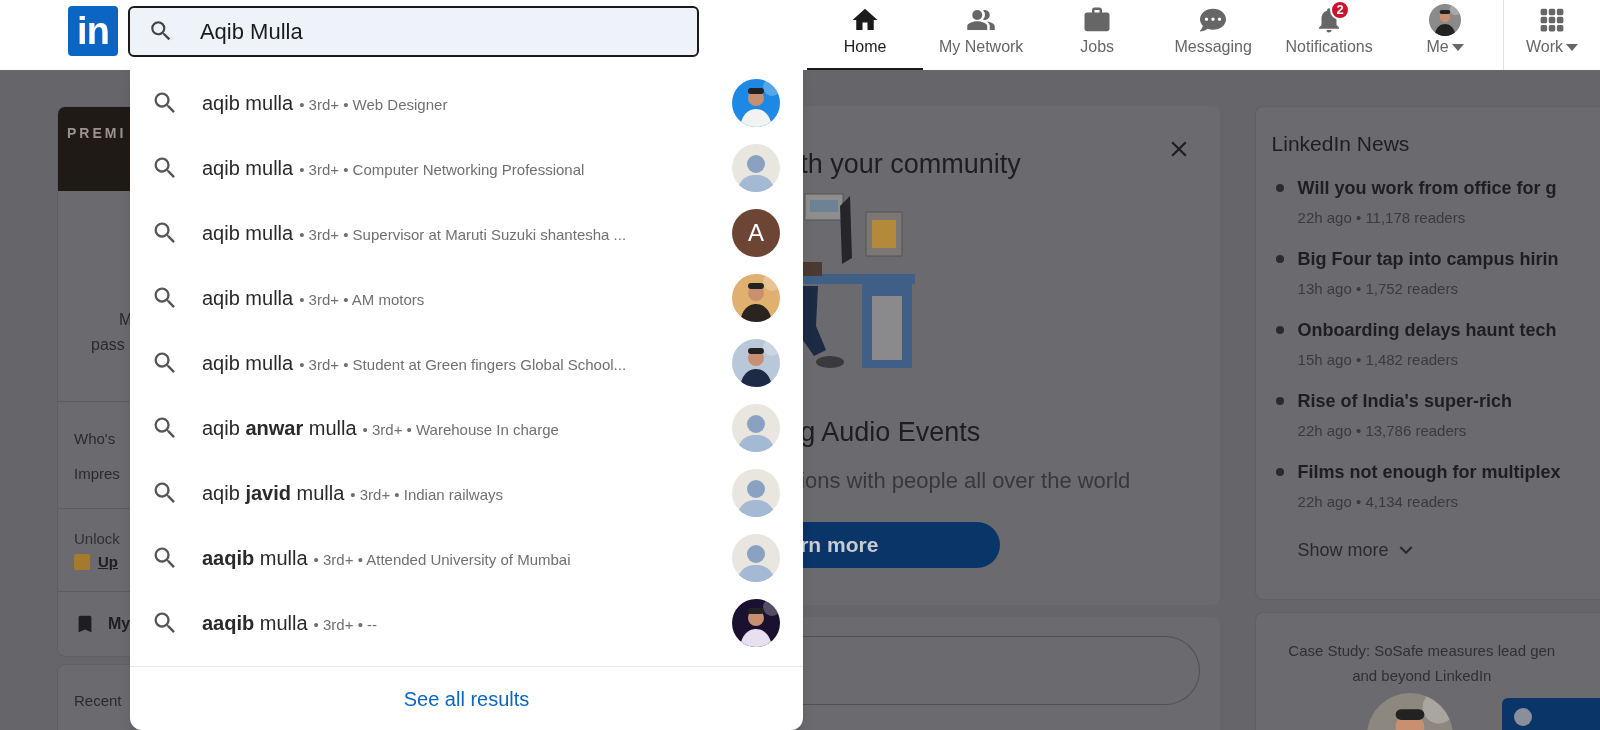  Describe the element at coordinates (345, 624) in the screenshot. I see `suggestion-meta: • 3rd+ • --` at that location.